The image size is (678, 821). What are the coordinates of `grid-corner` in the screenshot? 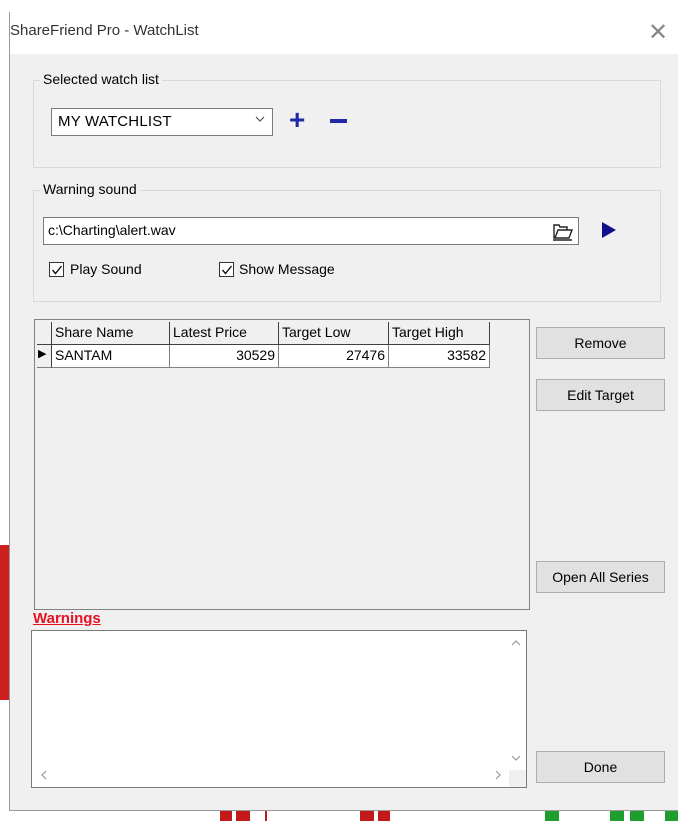 It's located at (44, 333).